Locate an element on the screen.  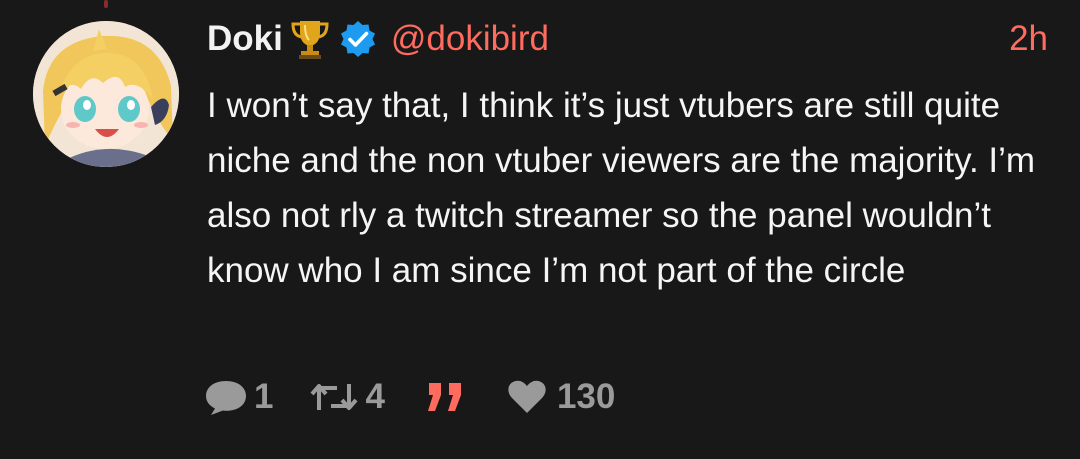
heart-icon is located at coordinates (527, 397).